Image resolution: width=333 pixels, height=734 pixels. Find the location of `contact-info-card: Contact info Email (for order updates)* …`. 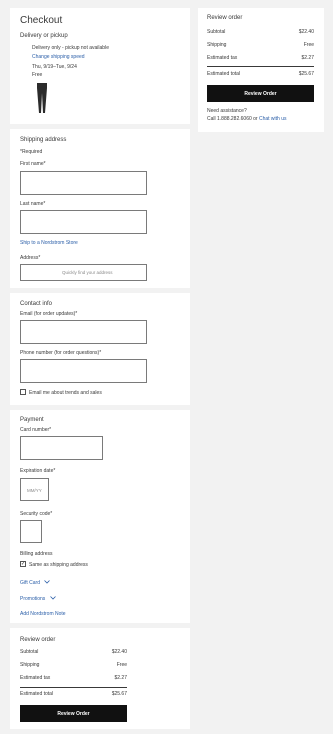

contact-info-card: Contact info Email (for order updates)* … is located at coordinates (100, 349).